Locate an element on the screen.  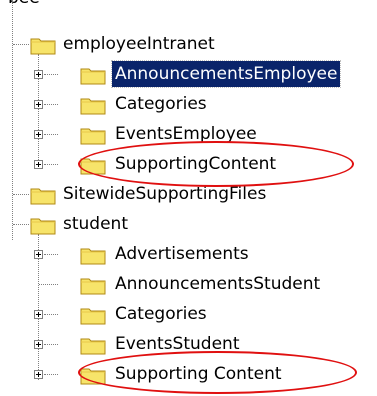
tree-node-label: AnnouncementsEmployee is located at coordinates (226, 74).